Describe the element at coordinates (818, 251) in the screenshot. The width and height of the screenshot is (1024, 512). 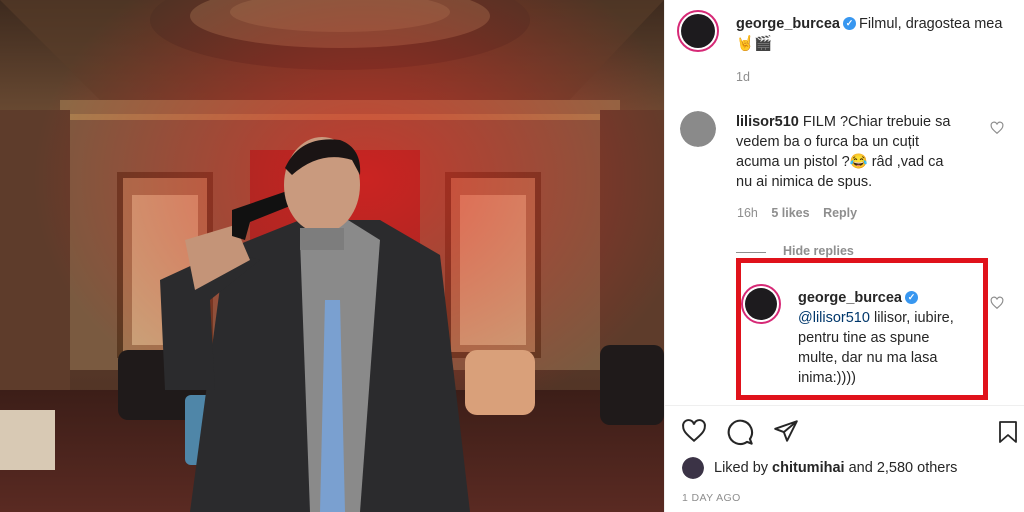
I see `hide-replies-button: Hide replies` at that location.